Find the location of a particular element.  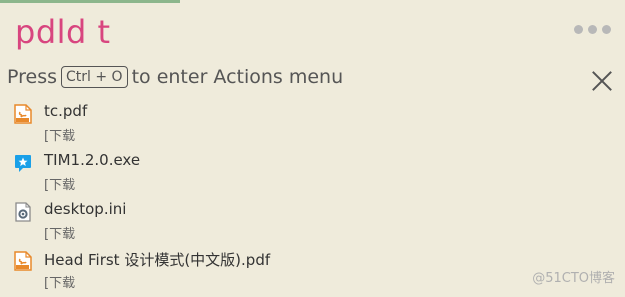

hint-shortcut-key: Ctrl + O is located at coordinates (94, 77).